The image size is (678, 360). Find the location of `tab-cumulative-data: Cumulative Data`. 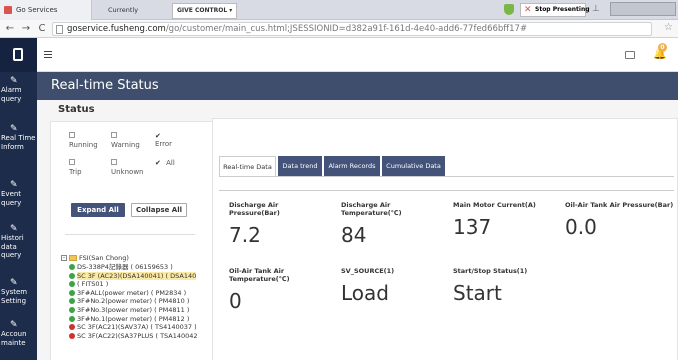

tab-cumulative-data: Cumulative Data is located at coordinates (413, 166).